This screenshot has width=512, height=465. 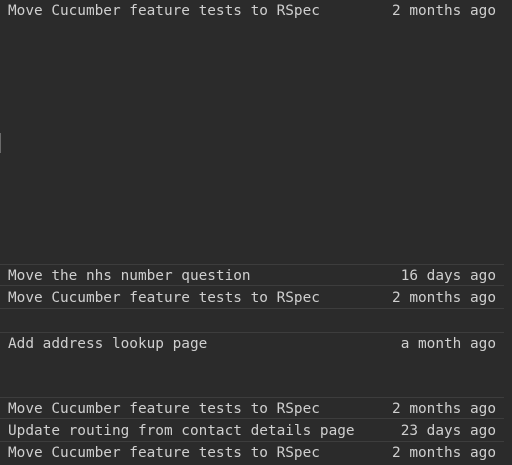 I want to click on text-caret, so click(x=0, y=143).